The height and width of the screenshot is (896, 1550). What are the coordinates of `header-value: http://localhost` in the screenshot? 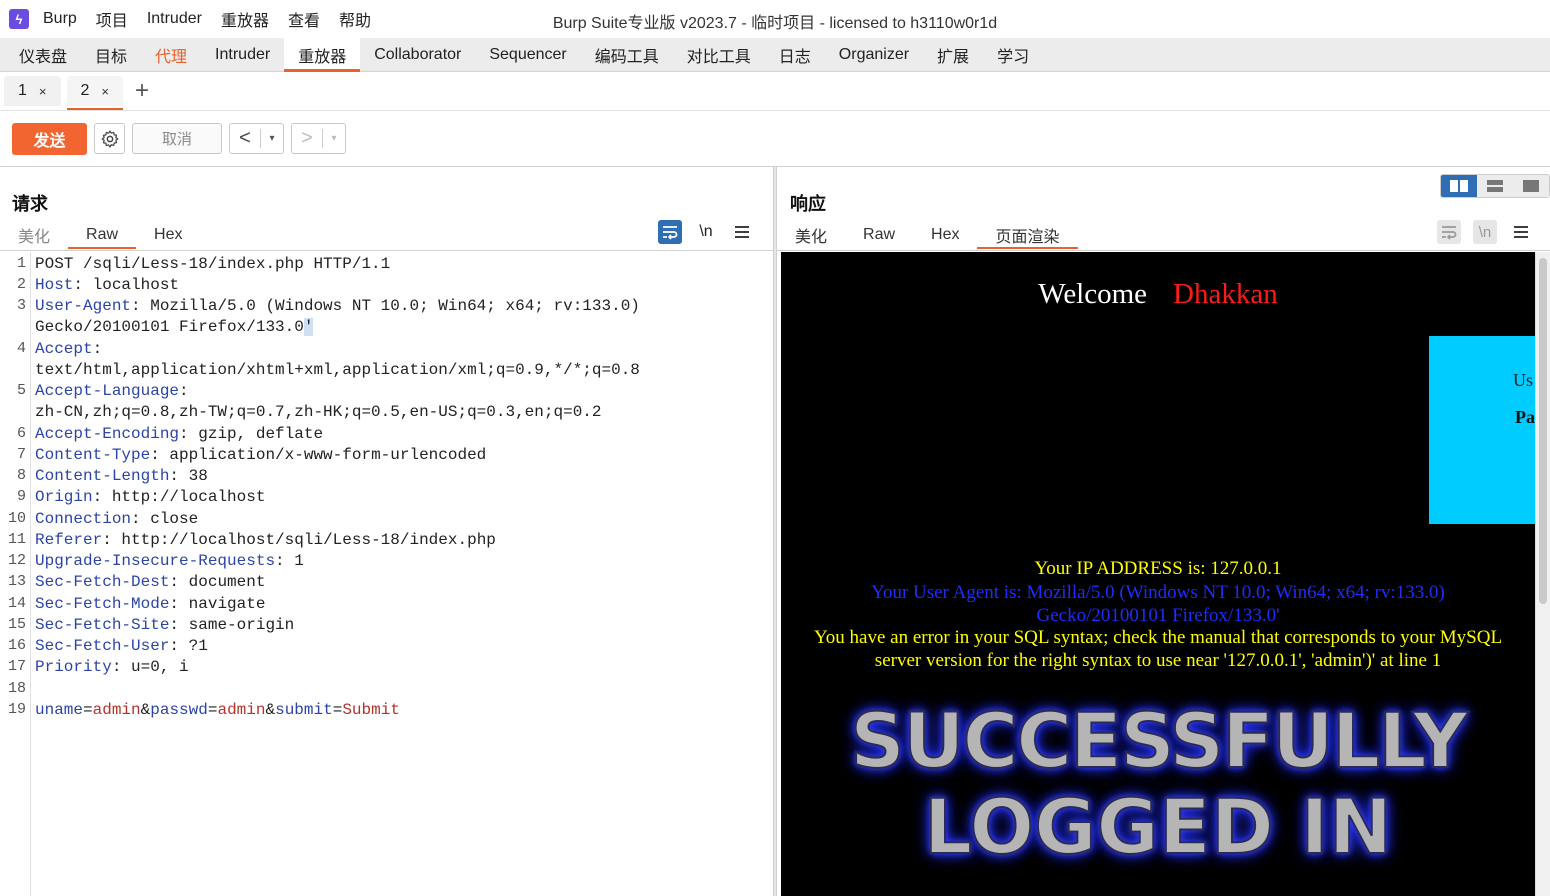 It's located at (184, 497).